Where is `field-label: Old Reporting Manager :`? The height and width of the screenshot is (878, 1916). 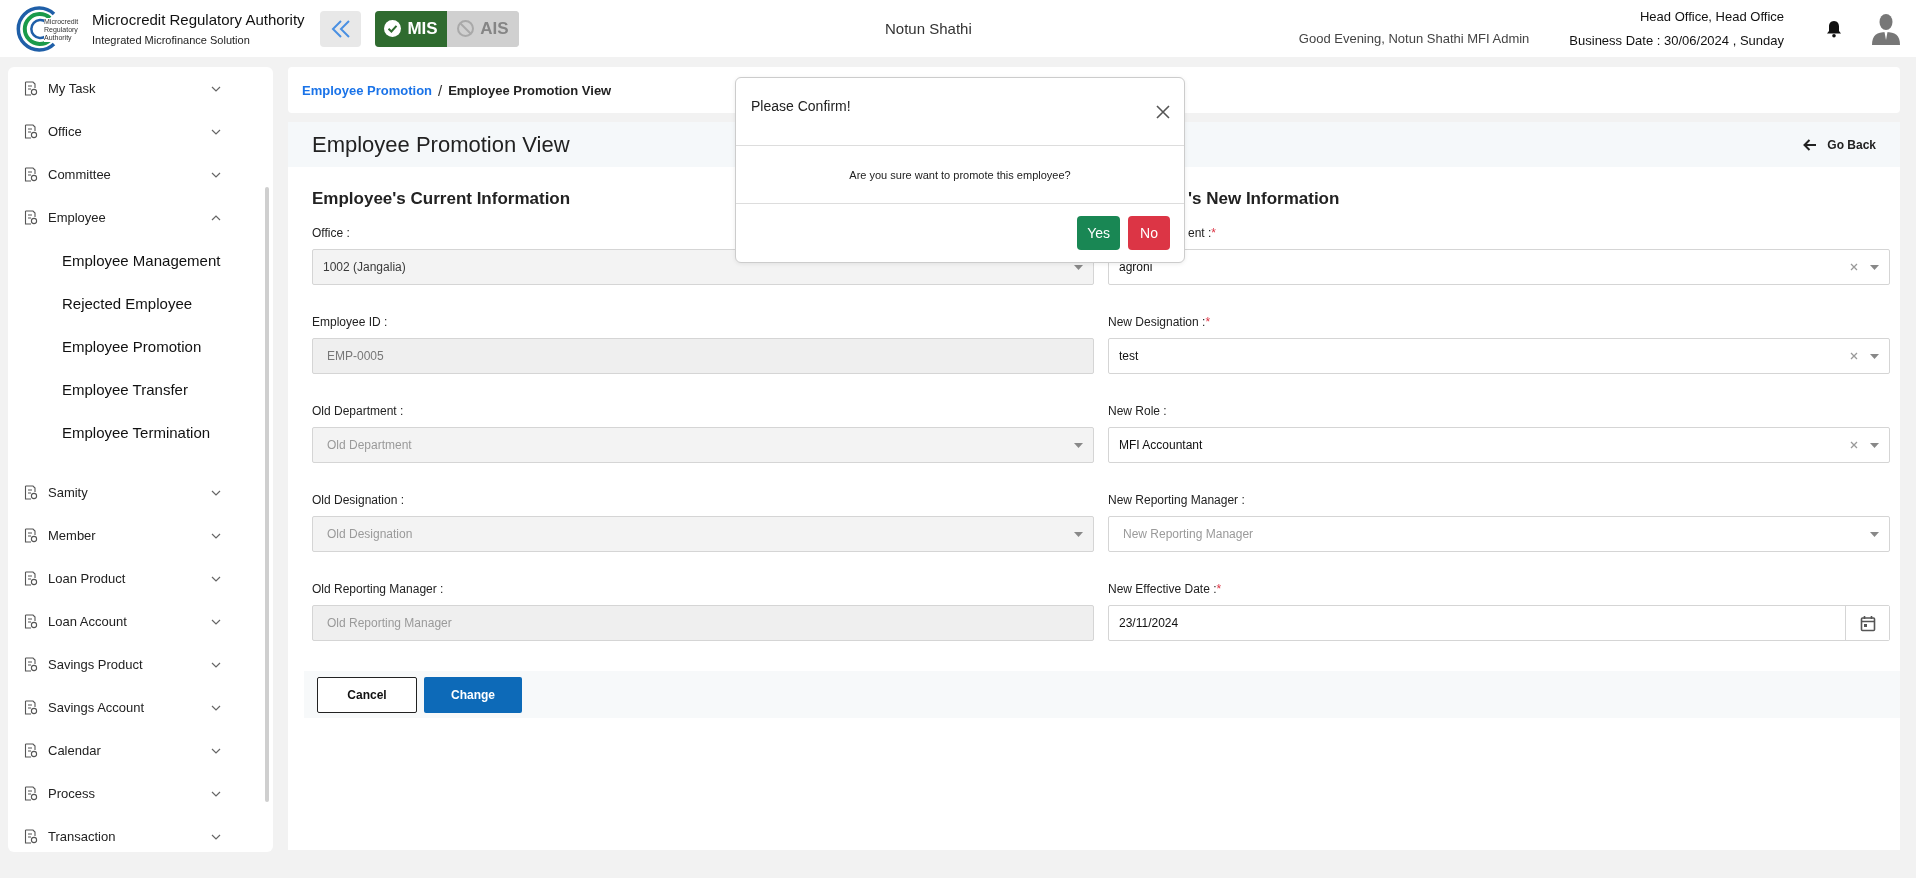
field-label: Old Reporting Manager : is located at coordinates (378, 590).